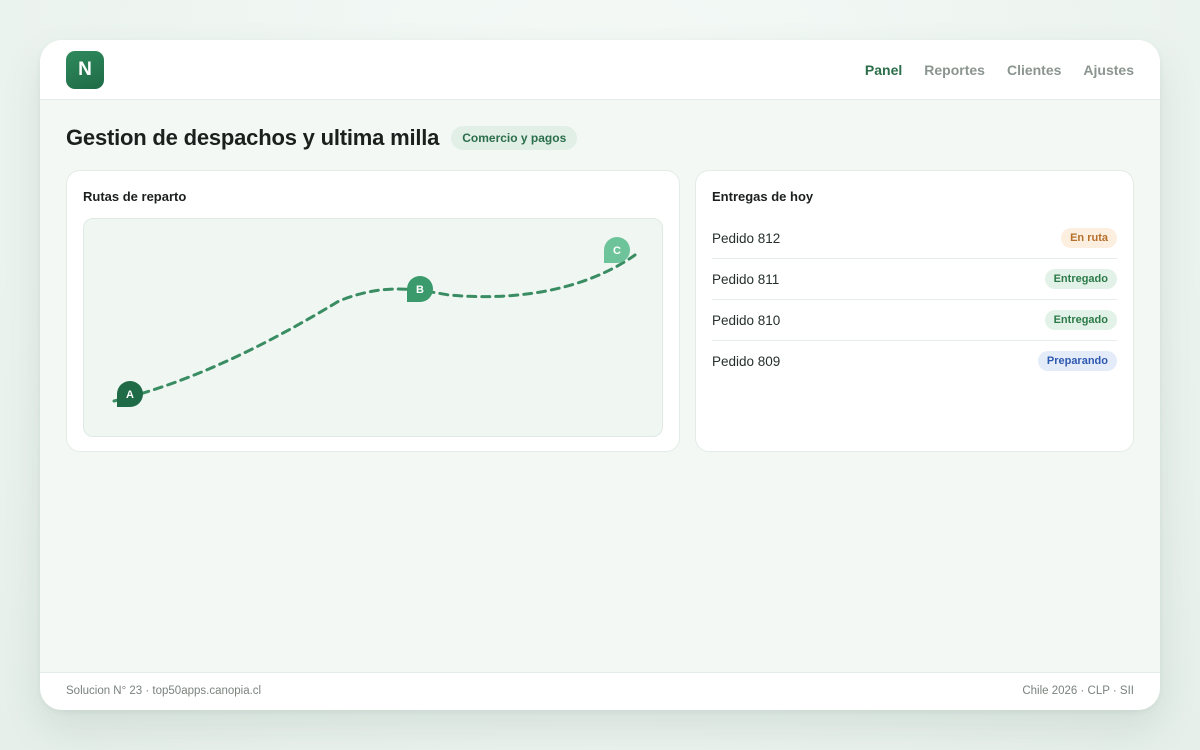 The height and width of the screenshot is (750, 1200). I want to click on route-line, so click(374, 328).